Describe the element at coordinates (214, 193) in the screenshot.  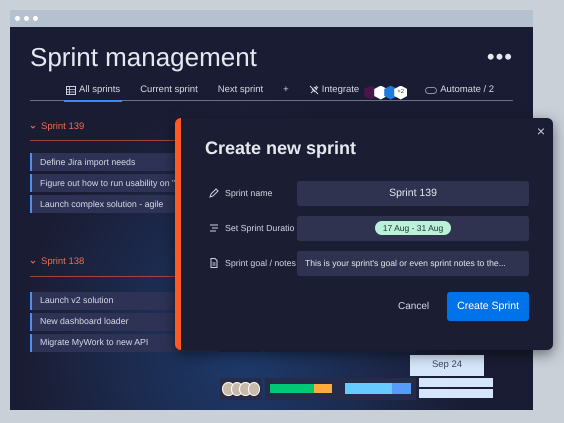
I see `pencil-icon` at that location.